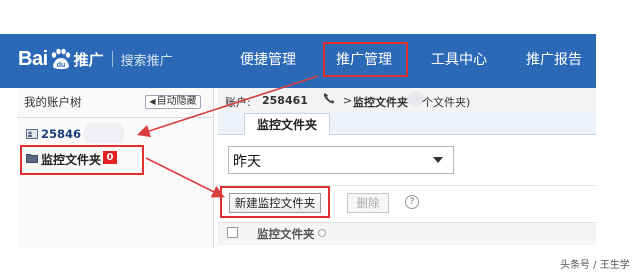 The width and height of the screenshot is (640, 272). Describe the element at coordinates (82, 160) in the screenshot. I see `highlight-box-folder` at that location.